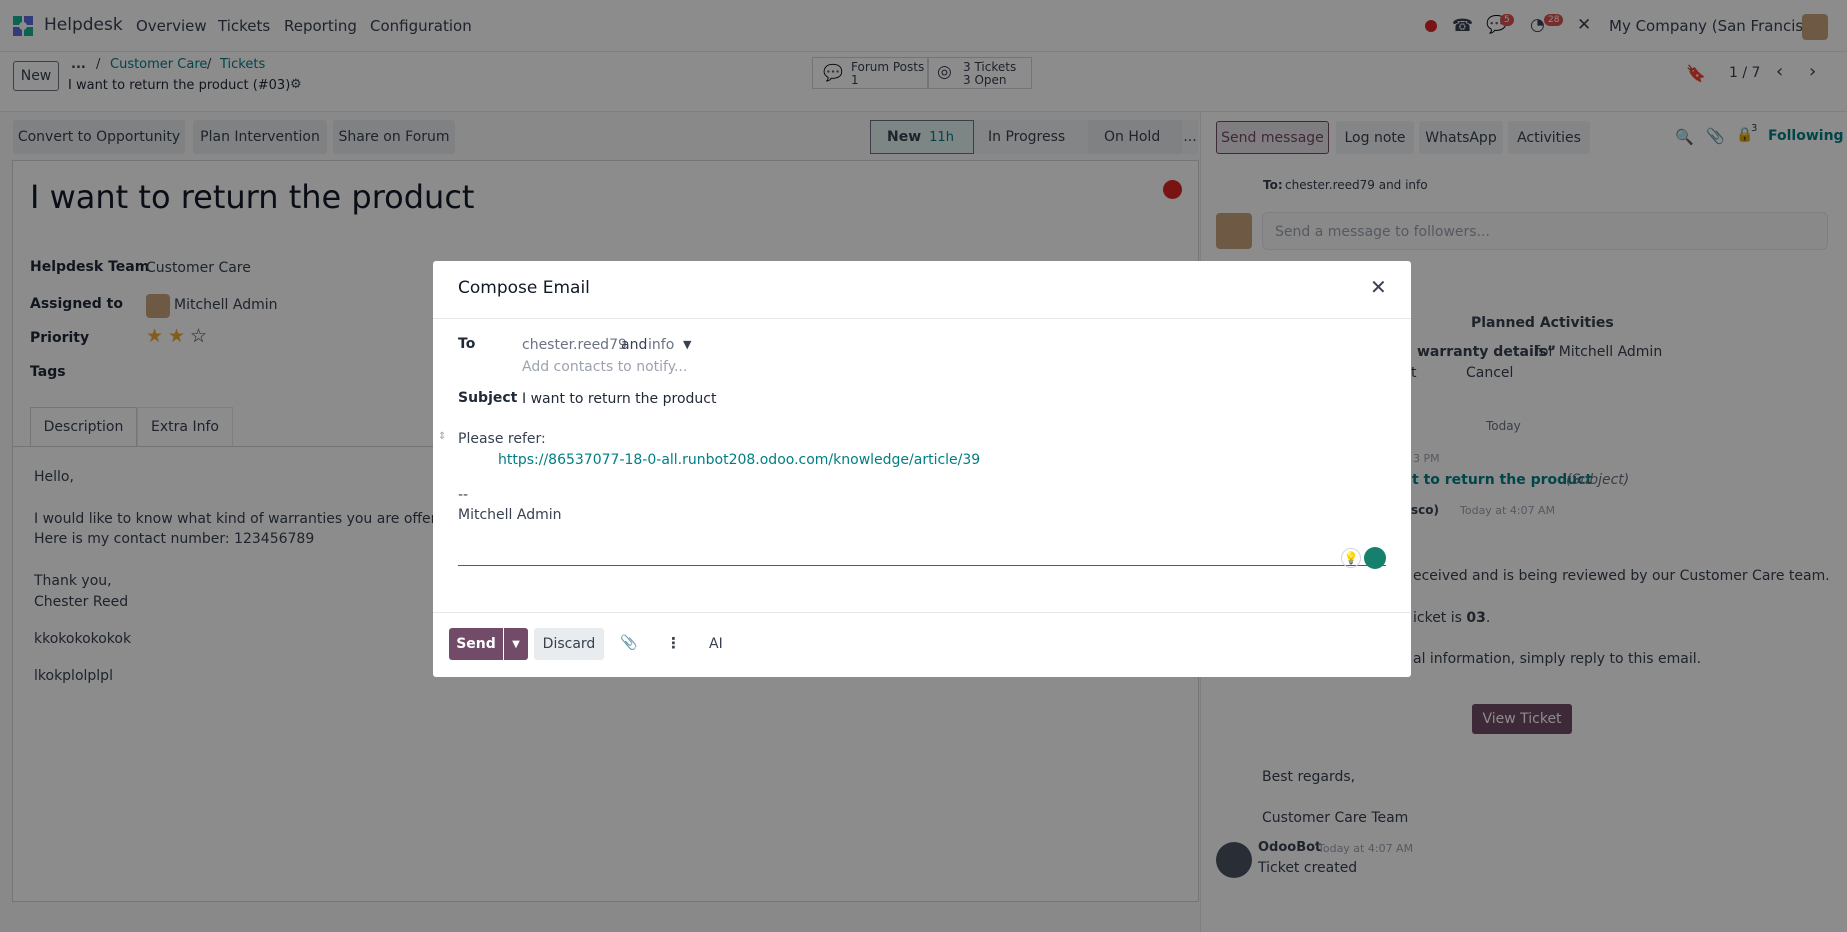 The width and height of the screenshot is (1847, 932). I want to click on attachment-icon: 📎, so click(628, 643).